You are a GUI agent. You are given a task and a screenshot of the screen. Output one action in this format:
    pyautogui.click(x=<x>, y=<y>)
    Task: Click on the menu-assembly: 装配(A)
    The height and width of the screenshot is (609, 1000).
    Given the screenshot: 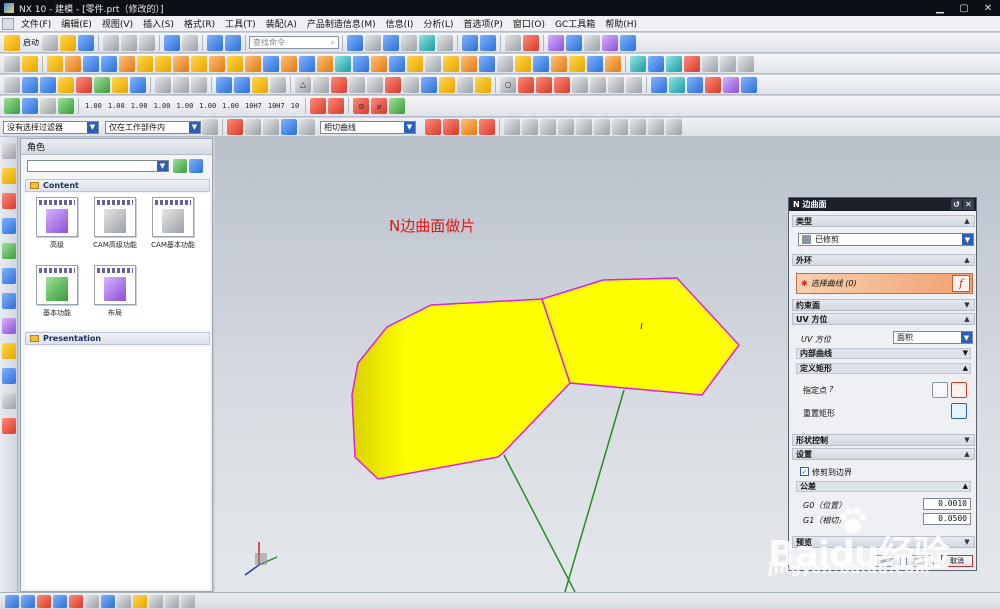 What is the action you would take?
    pyautogui.click(x=281, y=23)
    